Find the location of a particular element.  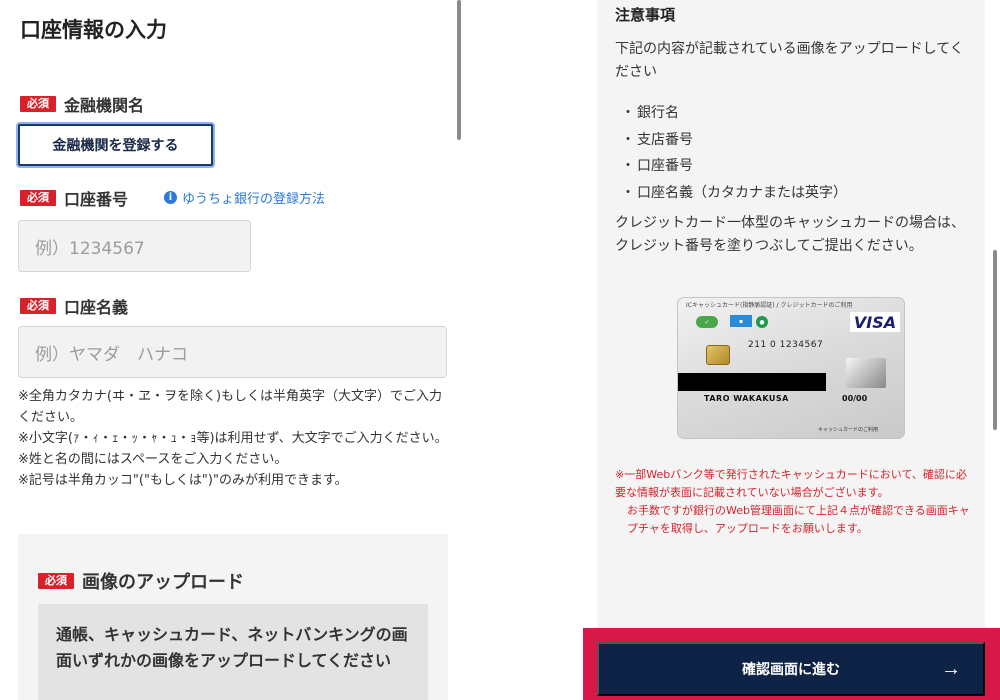

account-number-placeholder: 例）1234567 is located at coordinates (90, 248).